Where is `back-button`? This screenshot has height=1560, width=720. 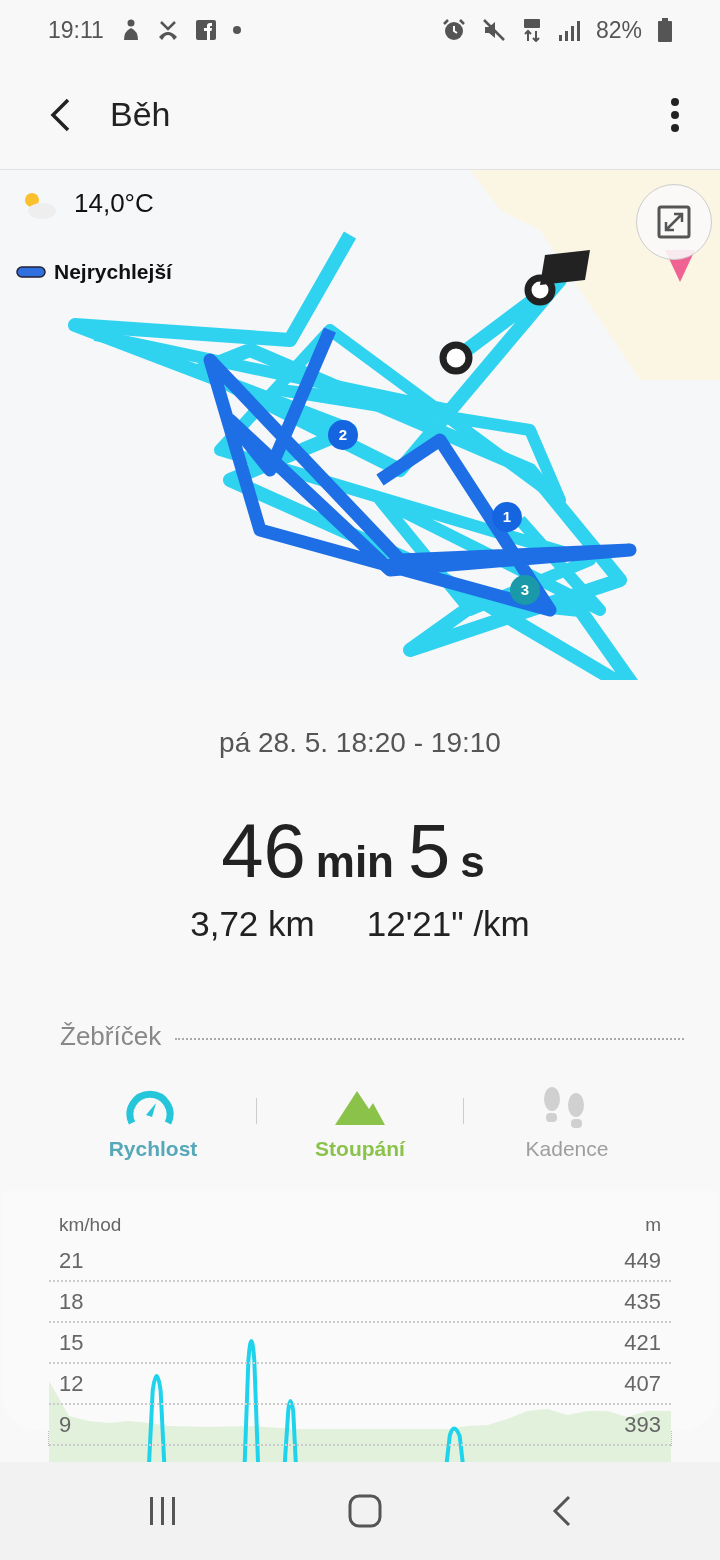 back-button is located at coordinates (60, 114).